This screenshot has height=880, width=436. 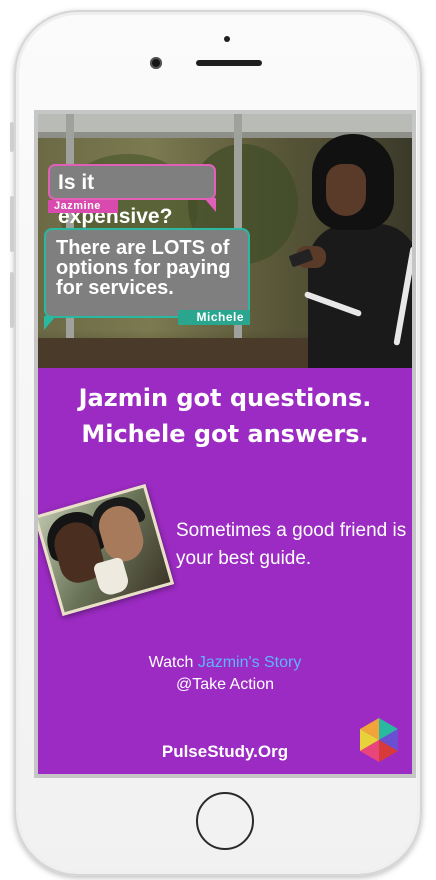 I want to click on story-link: Jazmin's Story, so click(x=250, y=662).